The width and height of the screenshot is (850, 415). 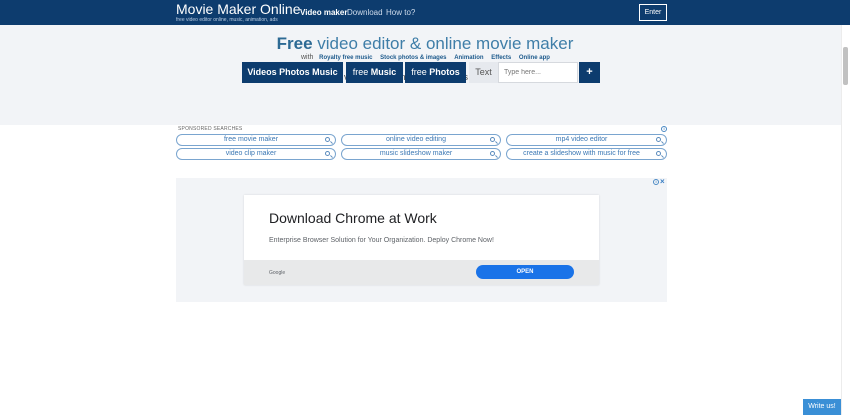 I want to click on upload-button: Videos Photos Music, so click(x=292, y=72).